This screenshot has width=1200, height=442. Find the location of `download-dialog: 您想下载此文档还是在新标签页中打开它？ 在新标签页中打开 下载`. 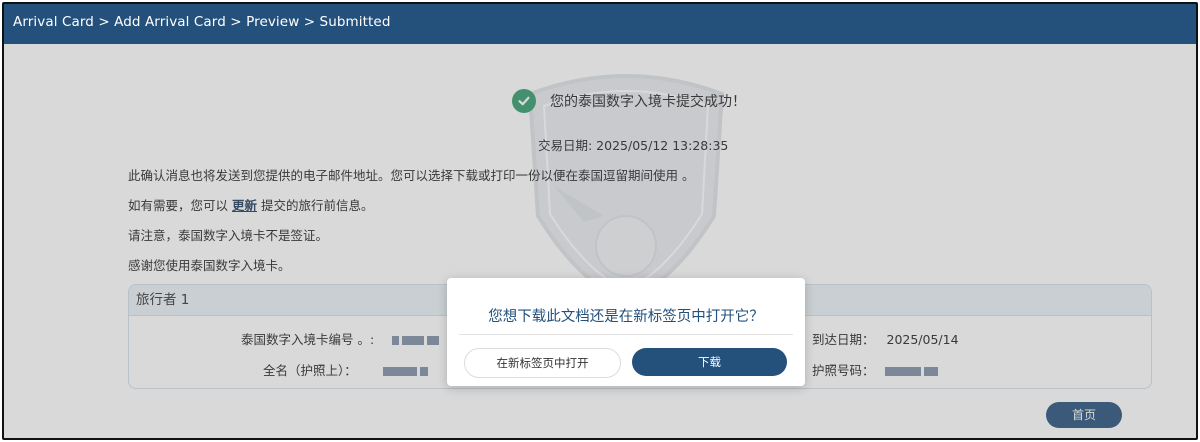

download-dialog: 您想下载此文档还是在新标签页中打开它？ 在新标签页中打开 下载 is located at coordinates (626, 332).